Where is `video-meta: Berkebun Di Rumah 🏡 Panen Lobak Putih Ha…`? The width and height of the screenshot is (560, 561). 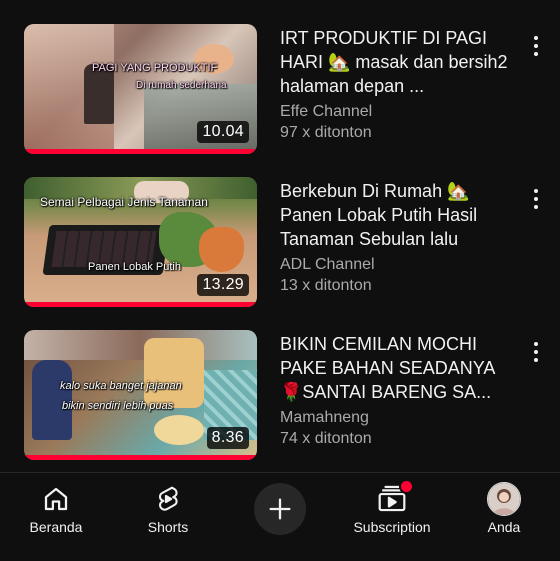
video-meta: Berkebun Di Rumah 🏡 Panen Lobak Putih Ha… is located at coordinates (399, 237).